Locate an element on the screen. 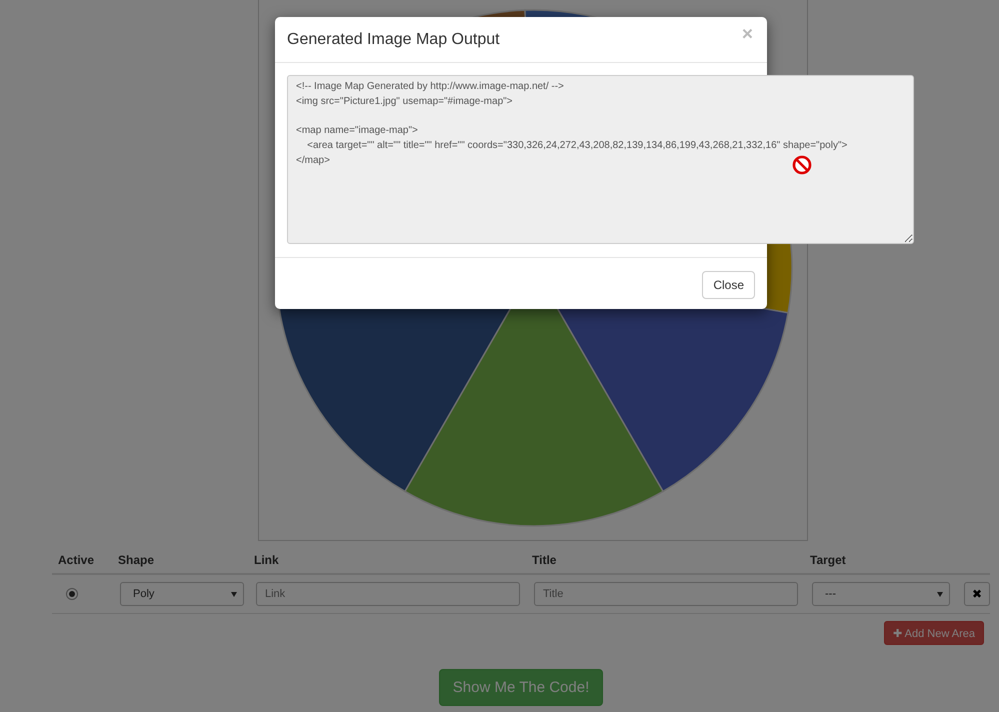  code-output-field: <!-- Image Map Generated by http://www.image-map.net/ --> <img src="Picture1.jpg" usemap="#image-map"> <map name="image-map"> <area target="" alt="" title="" href="" coords="330,326,24,272,43,208,82,139,134,86,199,43,268,21,332,16" shape="poly"> </map> is located at coordinates (600, 159).